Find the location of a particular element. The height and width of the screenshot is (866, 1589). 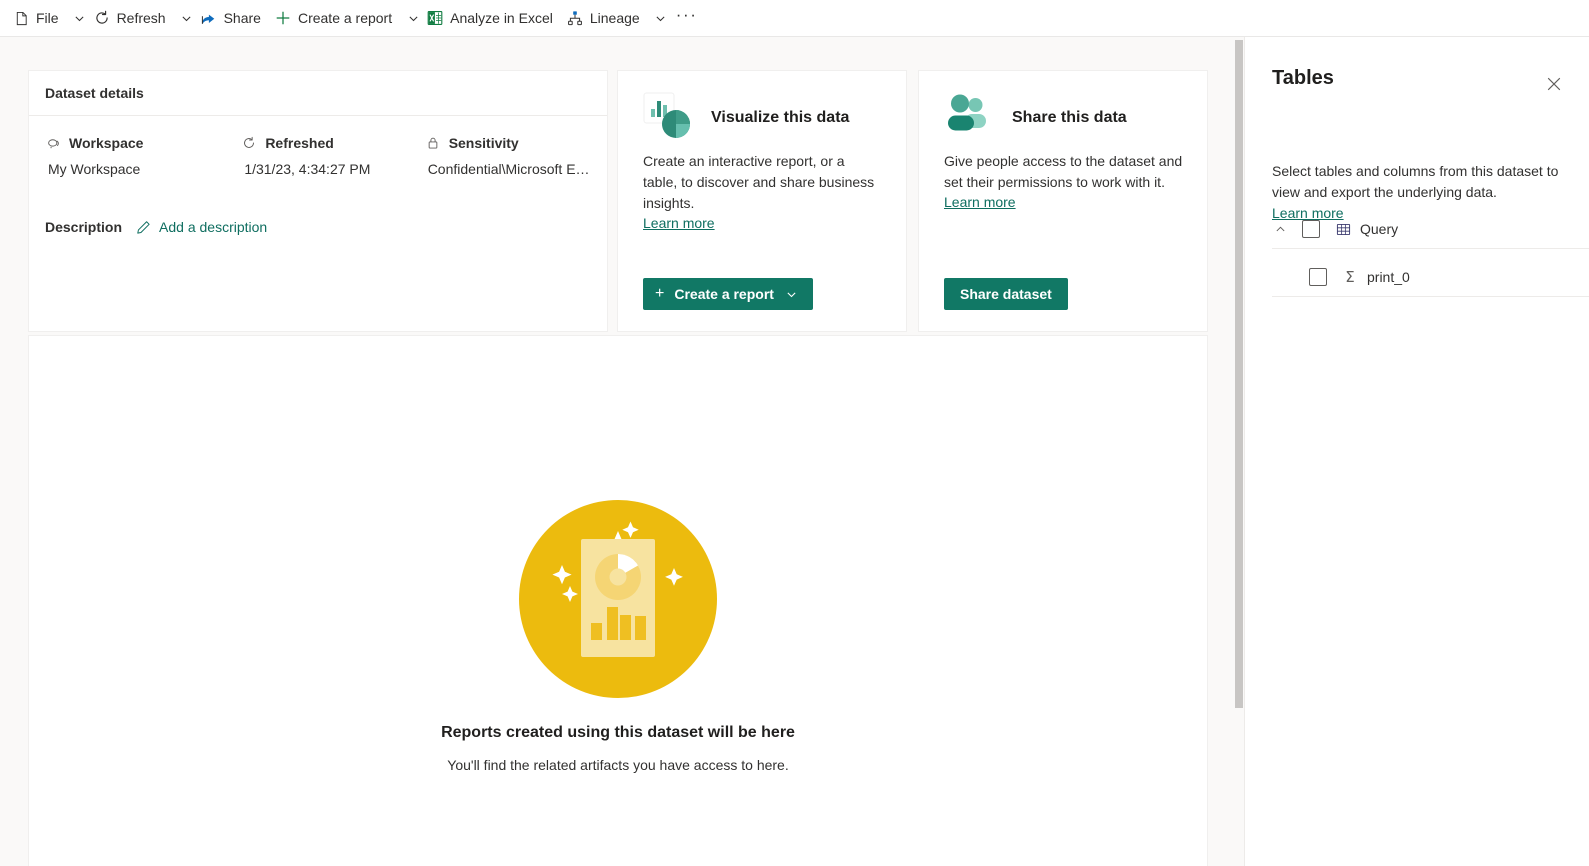

tables-panel-title: Tables is located at coordinates (1303, 78).